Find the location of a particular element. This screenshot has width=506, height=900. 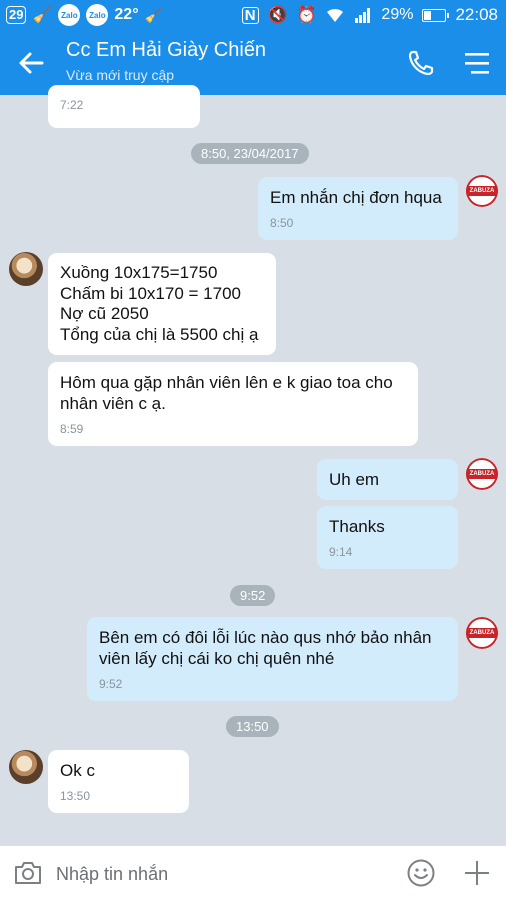

status-bar: 29 🧹 Zalo Zalo 22° 🧹 N 🔇 ⏰ 29% 22:08 is located at coordinates (253, 15).